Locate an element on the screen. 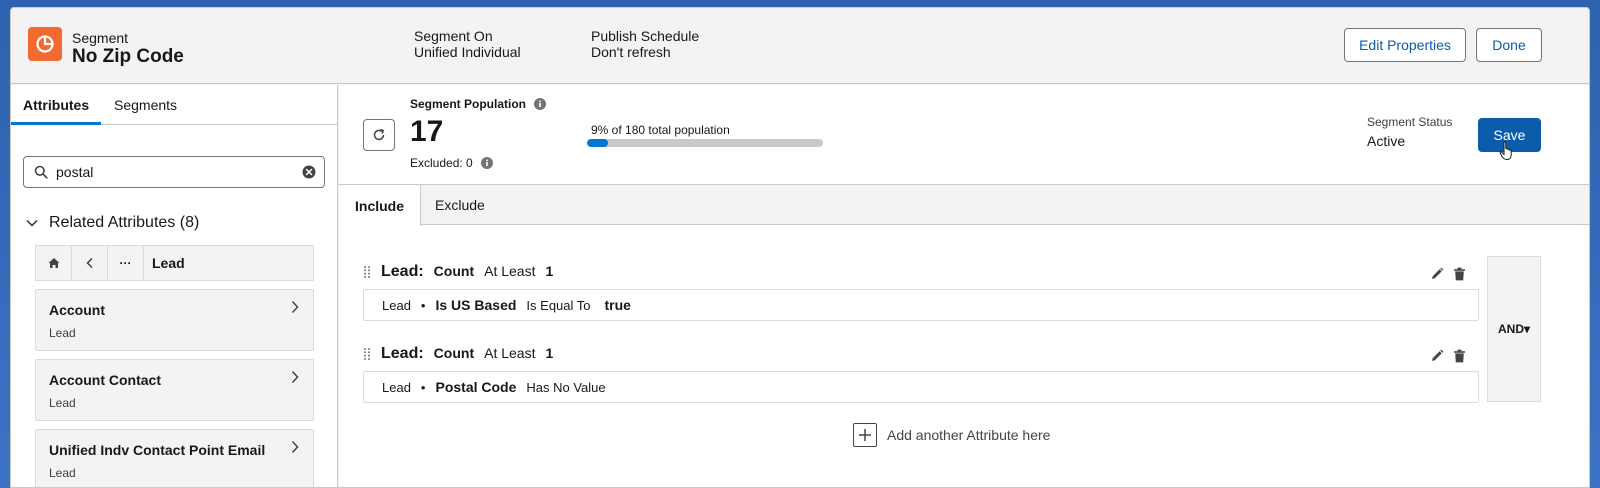  done-button: Done is located at coordinates (1509, 45).